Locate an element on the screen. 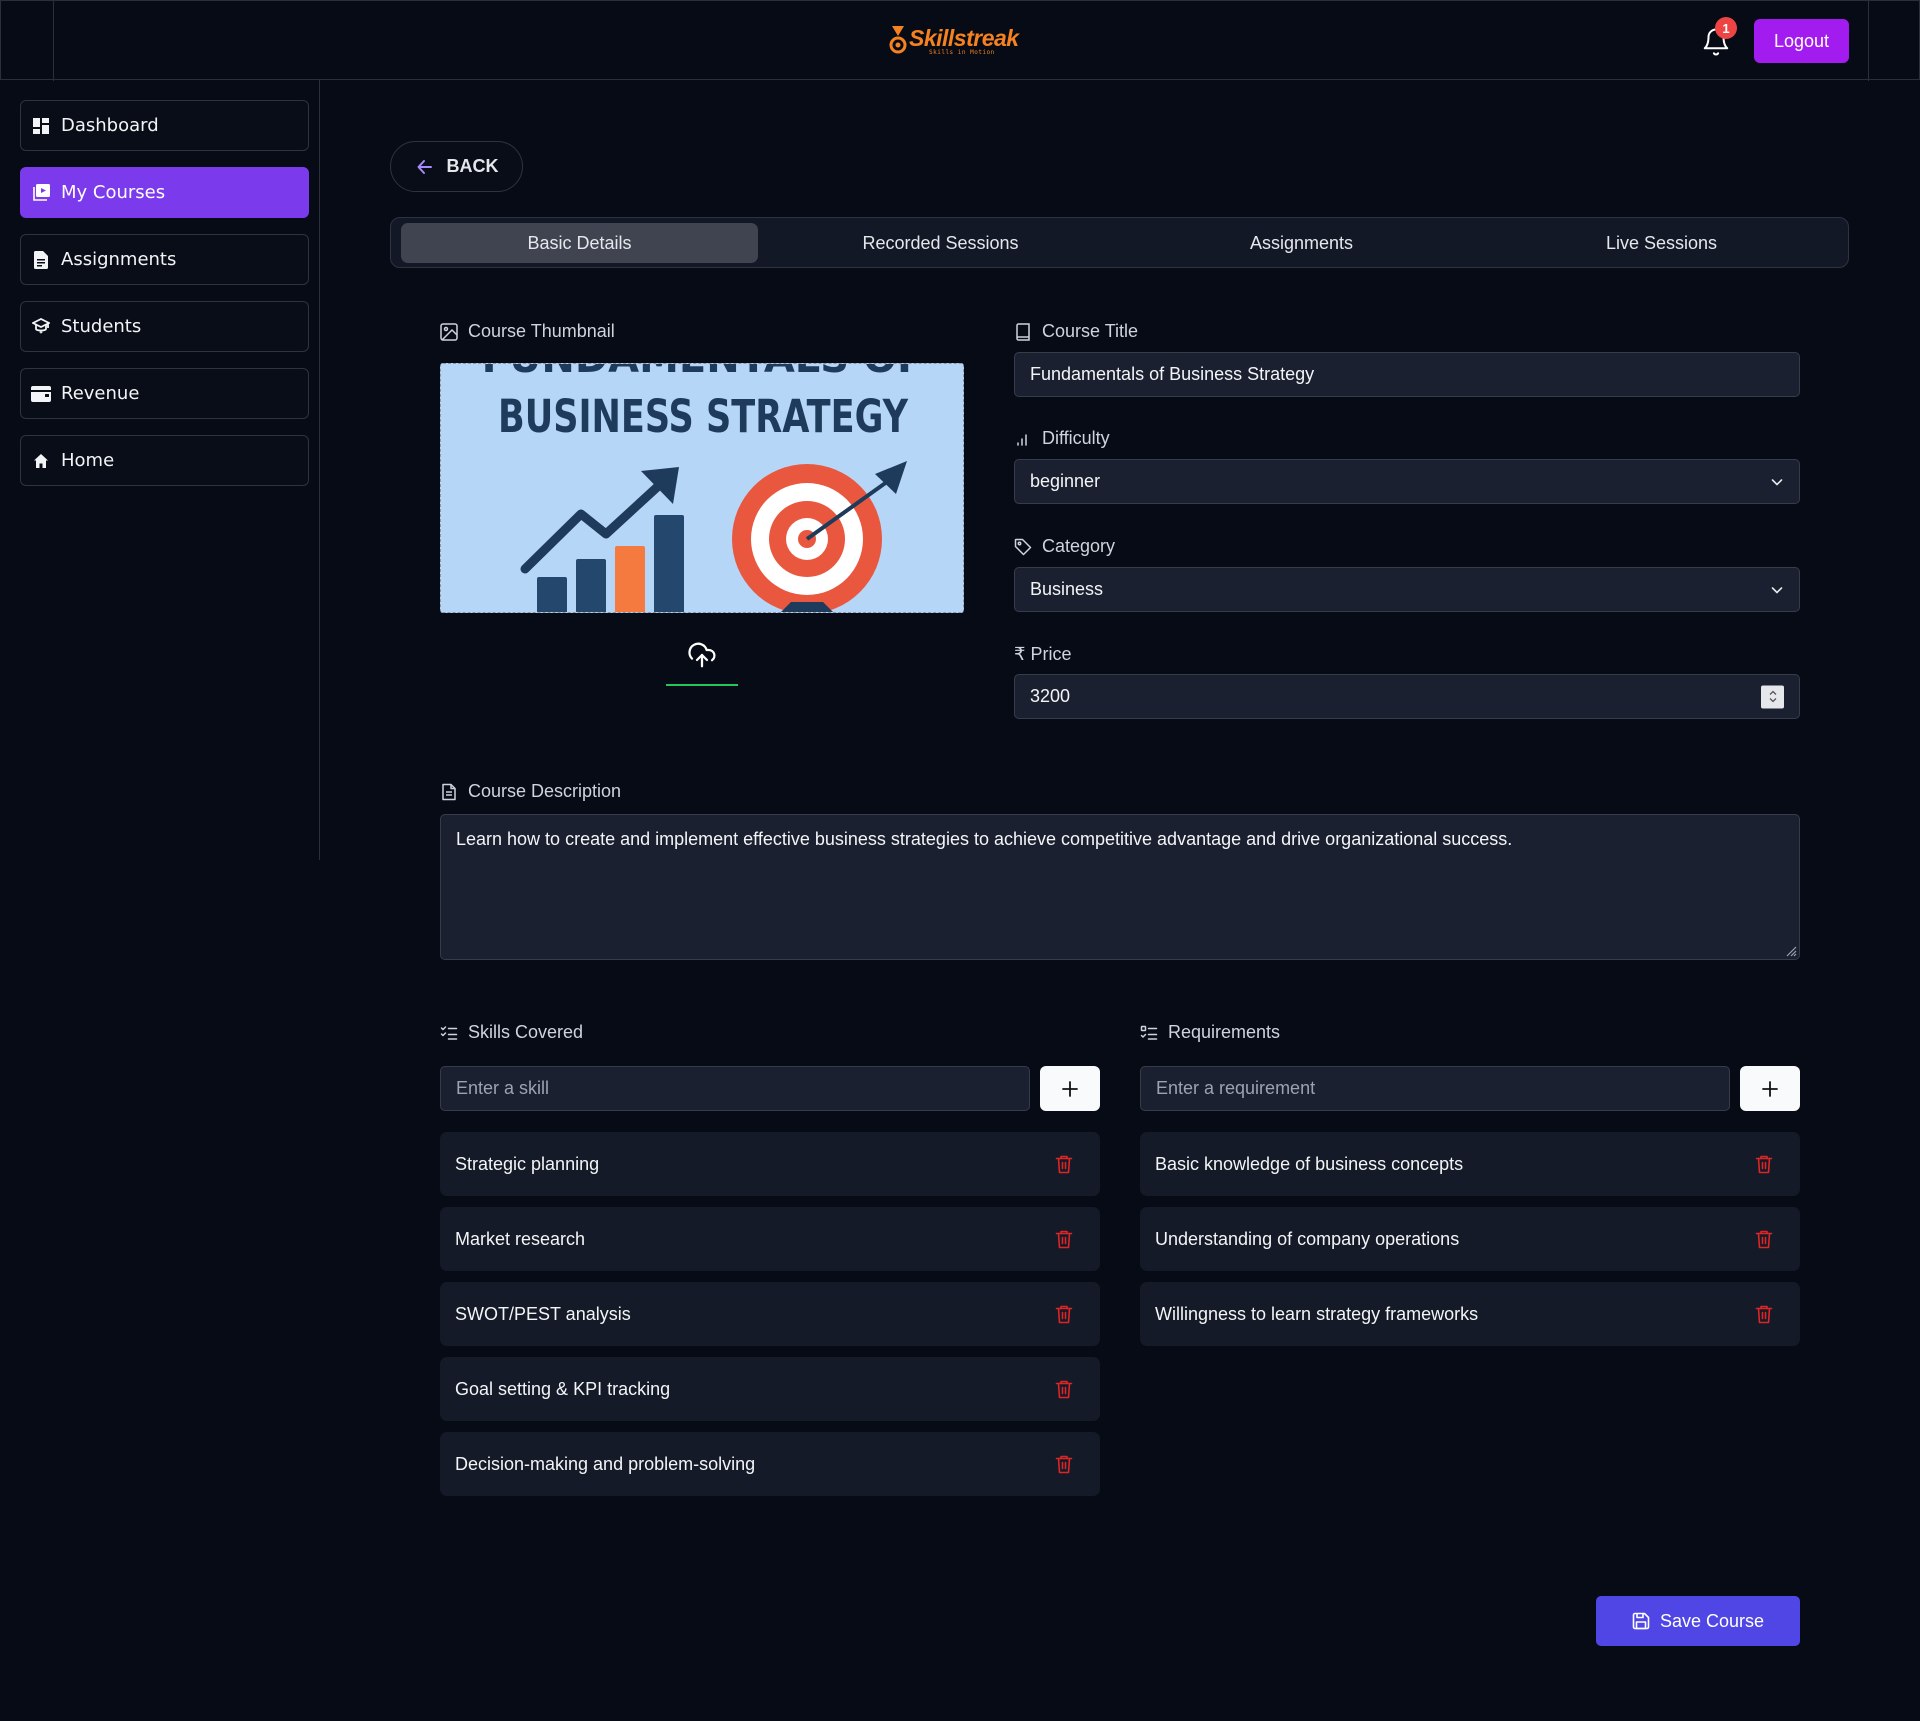 This screenshot has height=1721, width=1920. sidebar-item-label: Students is located at coordinates (101, 326).